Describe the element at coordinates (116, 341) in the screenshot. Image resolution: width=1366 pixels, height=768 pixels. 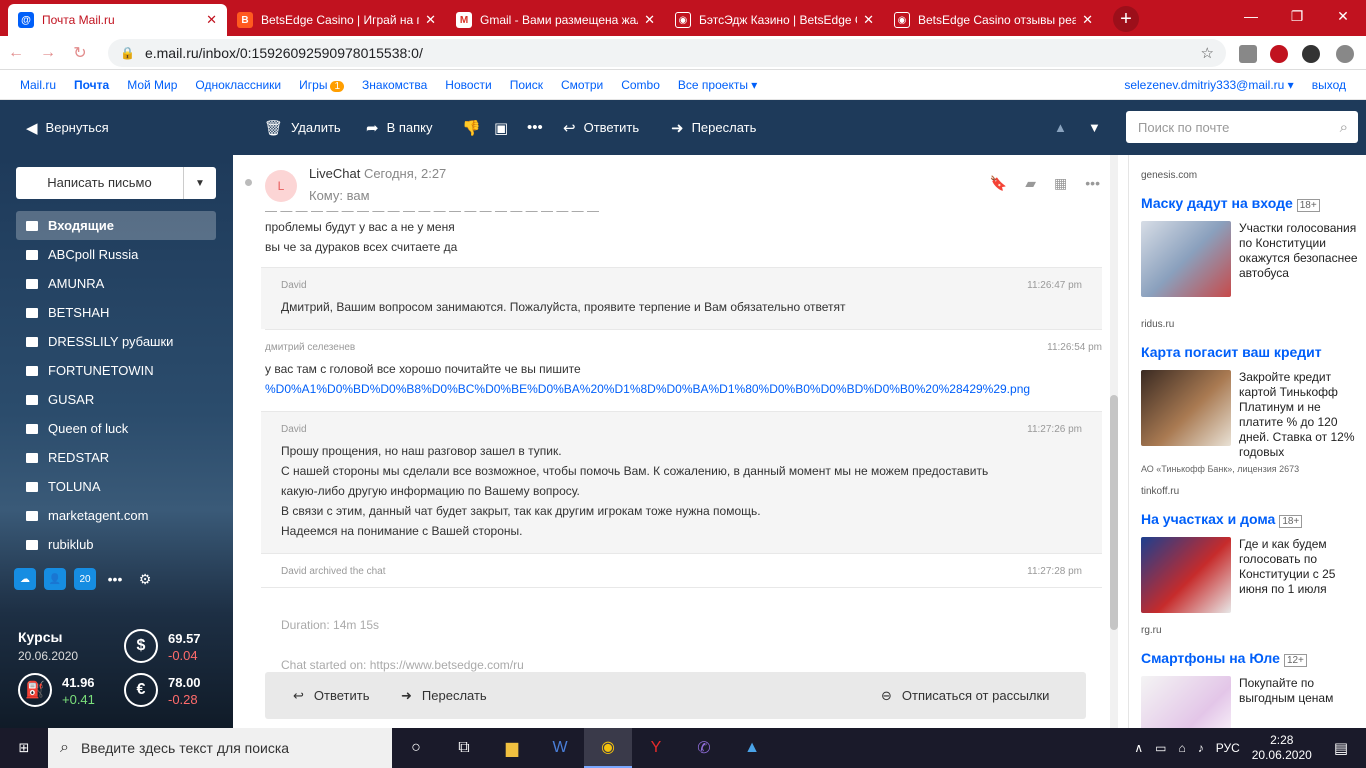
I see `folder-item: DRESSLILY рубашки` at that location.